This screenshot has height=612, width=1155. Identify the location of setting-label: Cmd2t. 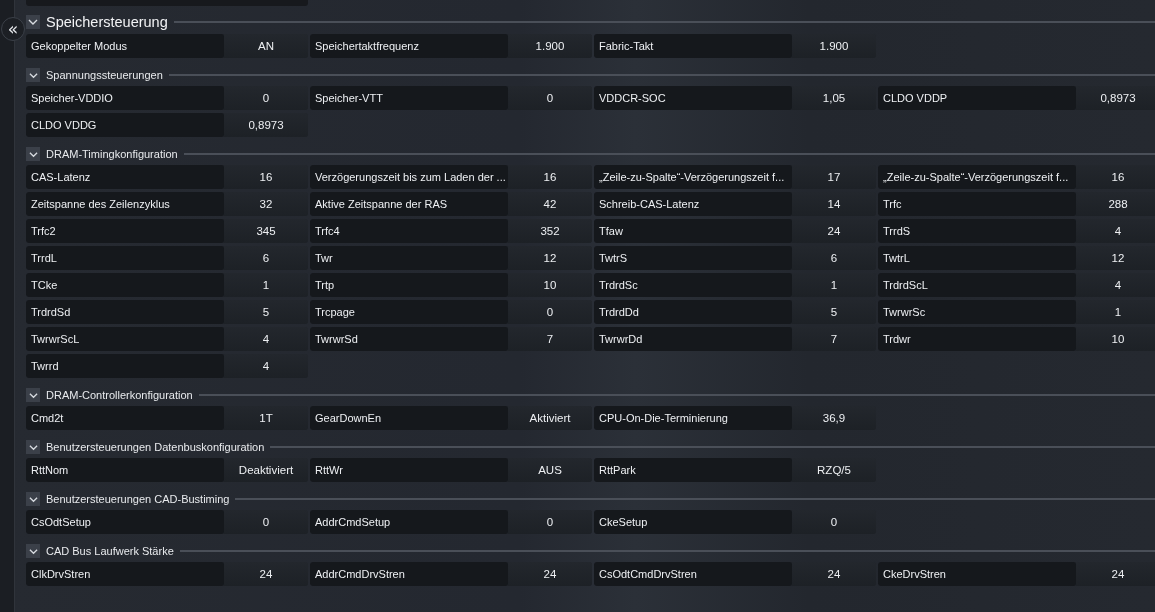
(125, 418).